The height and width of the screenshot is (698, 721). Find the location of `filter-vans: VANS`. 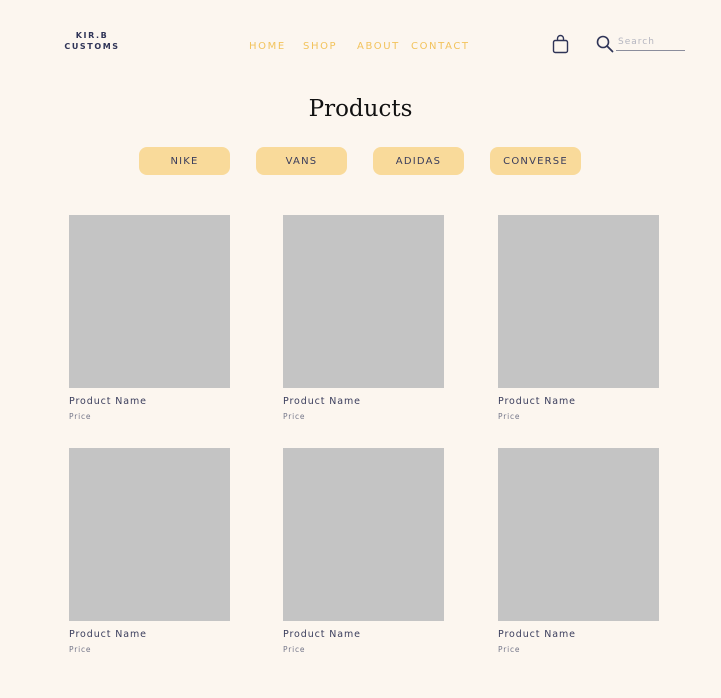

filter-vans: VANS is located at coordinates (301, 161).